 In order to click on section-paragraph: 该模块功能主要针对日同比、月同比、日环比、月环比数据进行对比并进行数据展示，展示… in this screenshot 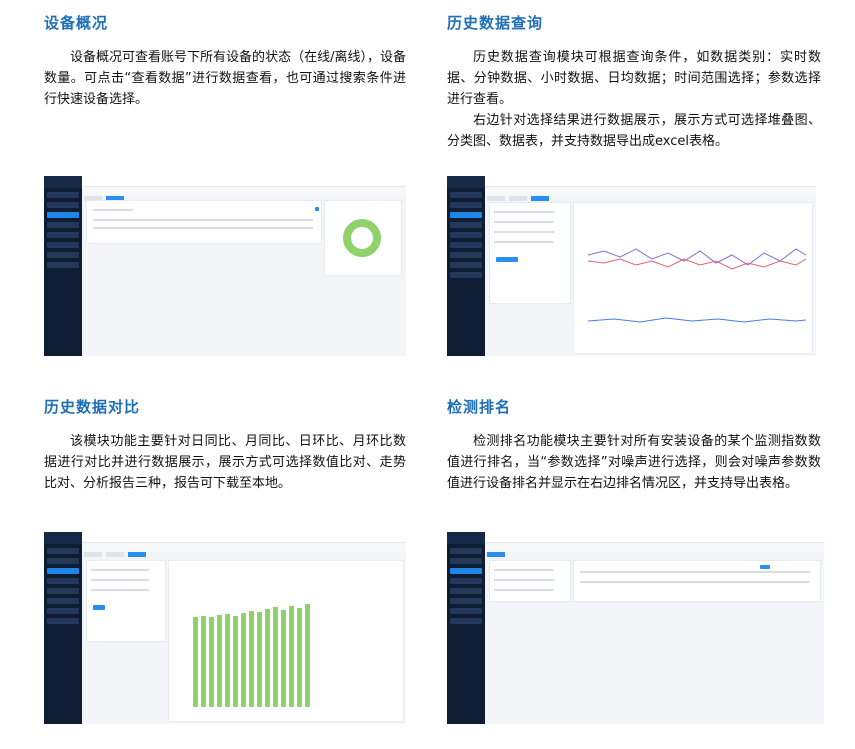, I will do `click(225, 462)`.